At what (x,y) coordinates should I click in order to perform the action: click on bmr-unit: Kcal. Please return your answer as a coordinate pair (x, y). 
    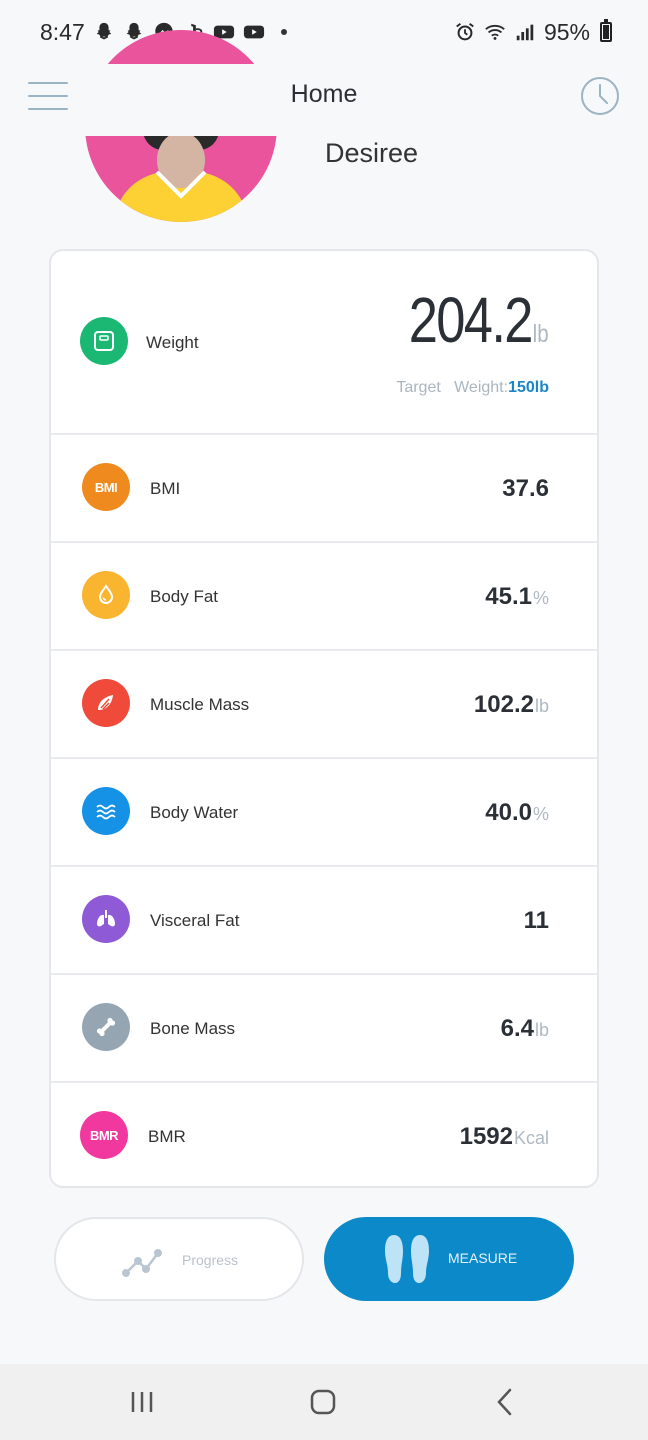
    Looking at the image, I should click on (531, 1138).